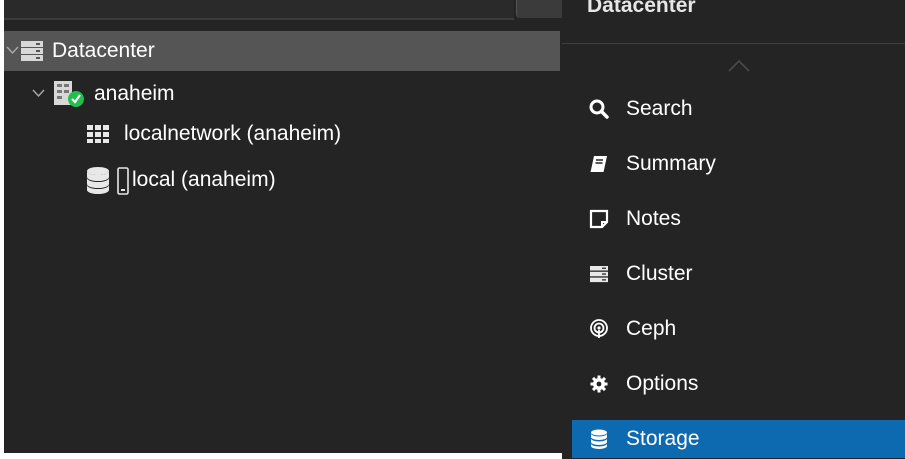 This screenshot has height=459, width=905. Describe the element at coordinates (738, 274) in the screenshot. I see `menu-item-cluster: Cluster` at that location.